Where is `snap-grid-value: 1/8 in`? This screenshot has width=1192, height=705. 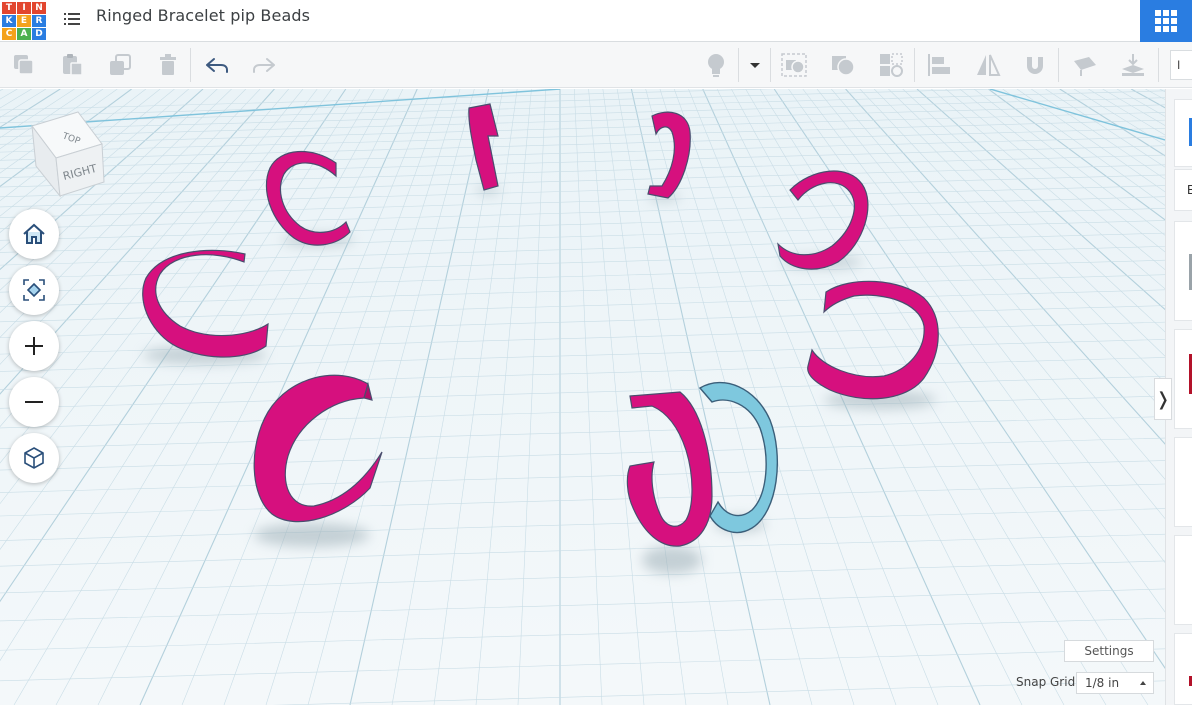
snap-grid-value: 1/8 in is located at coordinates (1102, 683).